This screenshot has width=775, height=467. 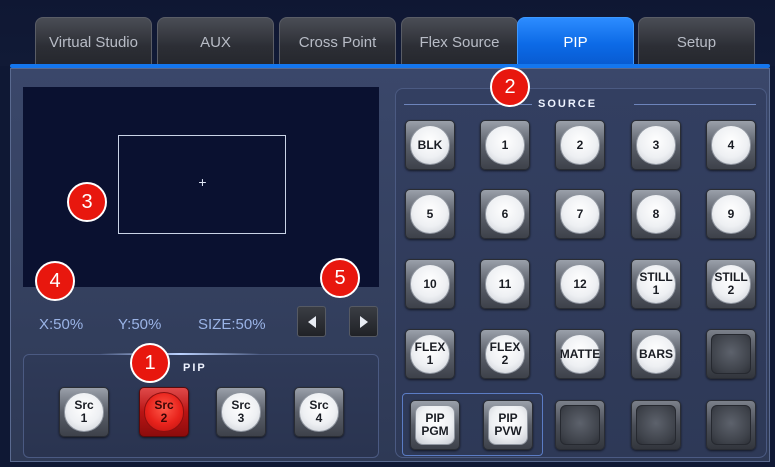 I want to click on source-panel-title: SOURCE, so click(x=568, y=104).